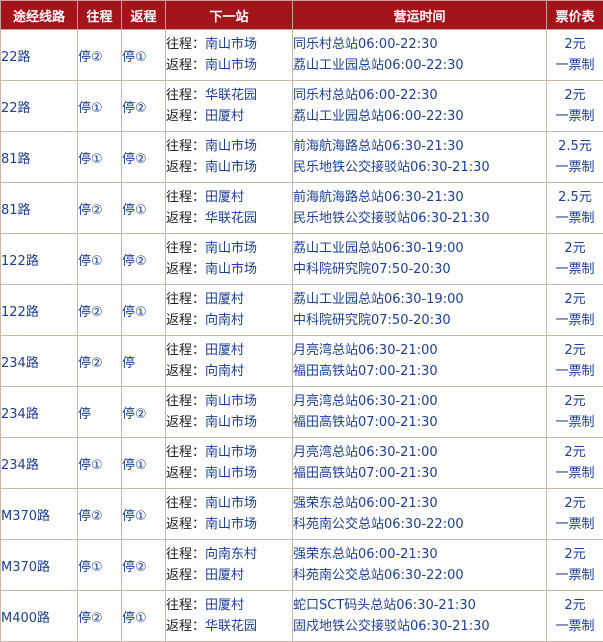  Describe the element at coordinates (231, 95) in the screenshot. I see `next-stop-outbound: 华联花园` at that location.